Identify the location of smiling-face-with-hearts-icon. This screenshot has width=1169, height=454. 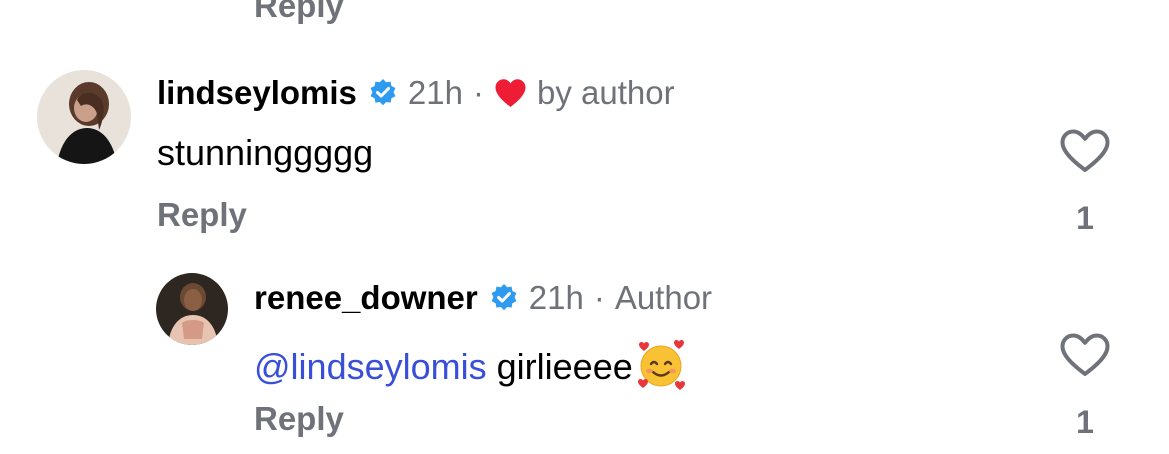
(661, 365).